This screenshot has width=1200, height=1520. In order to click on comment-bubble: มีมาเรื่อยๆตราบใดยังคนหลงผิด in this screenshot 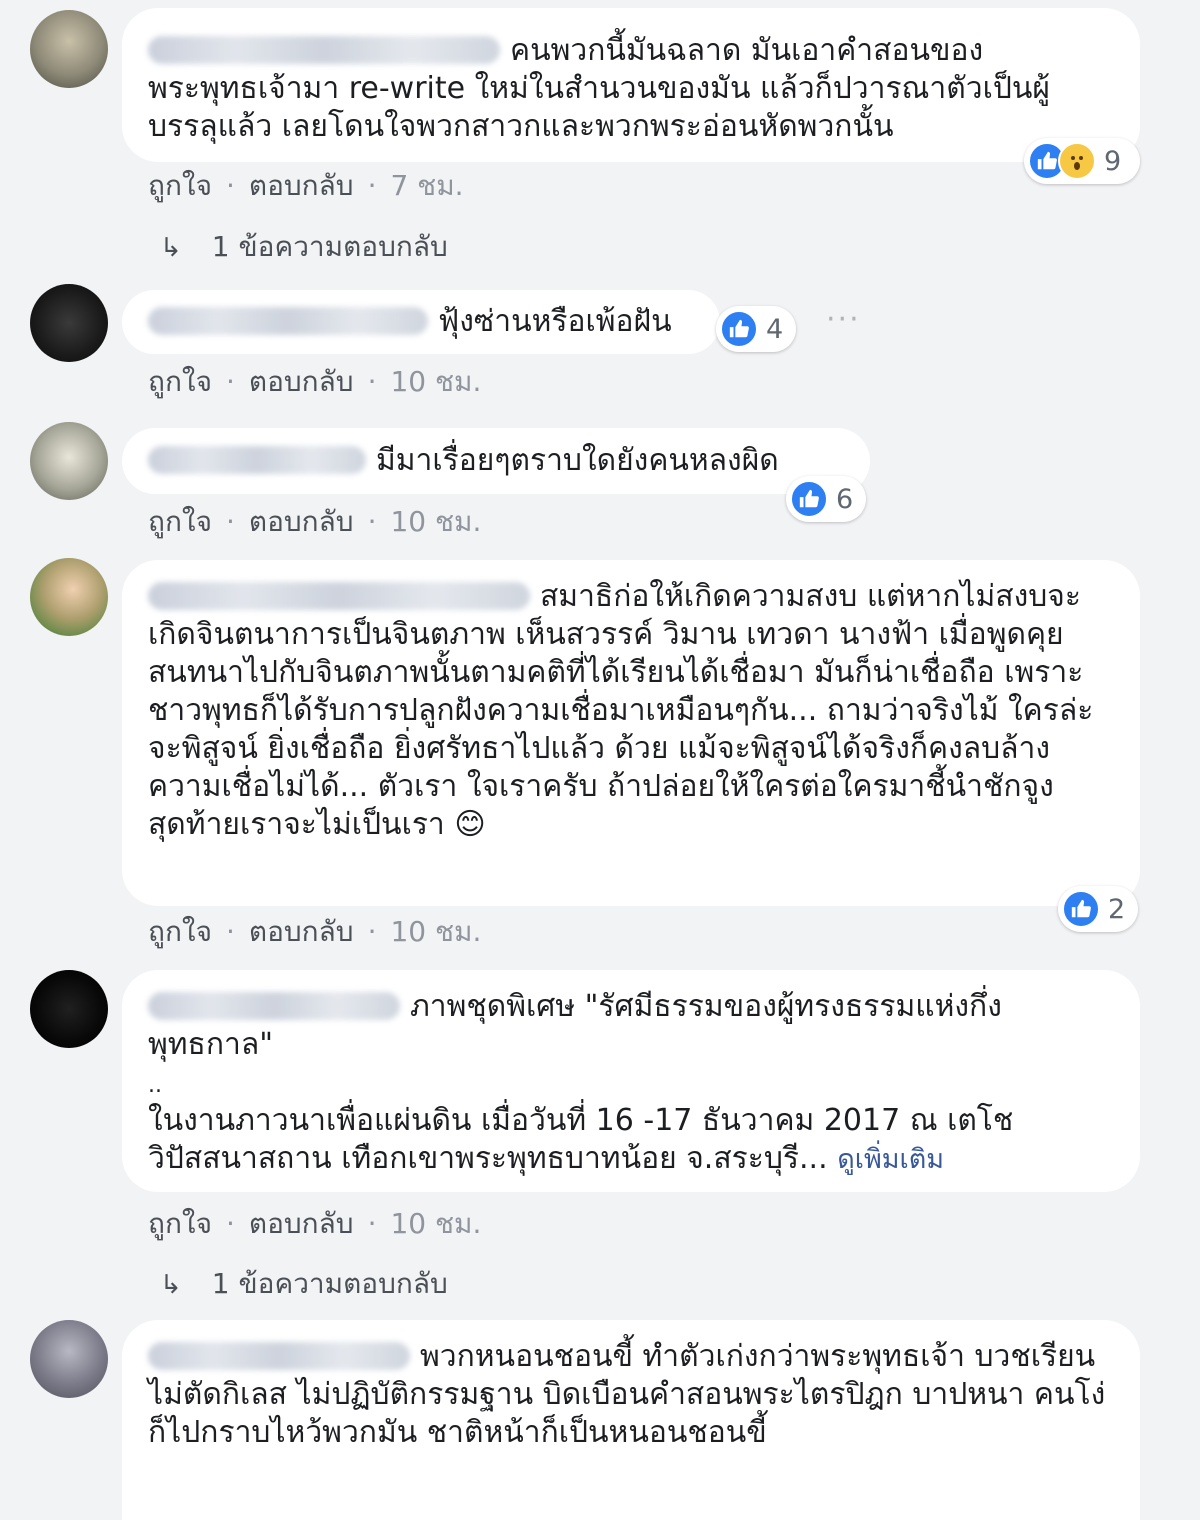, I will do `click(496, 461)`.